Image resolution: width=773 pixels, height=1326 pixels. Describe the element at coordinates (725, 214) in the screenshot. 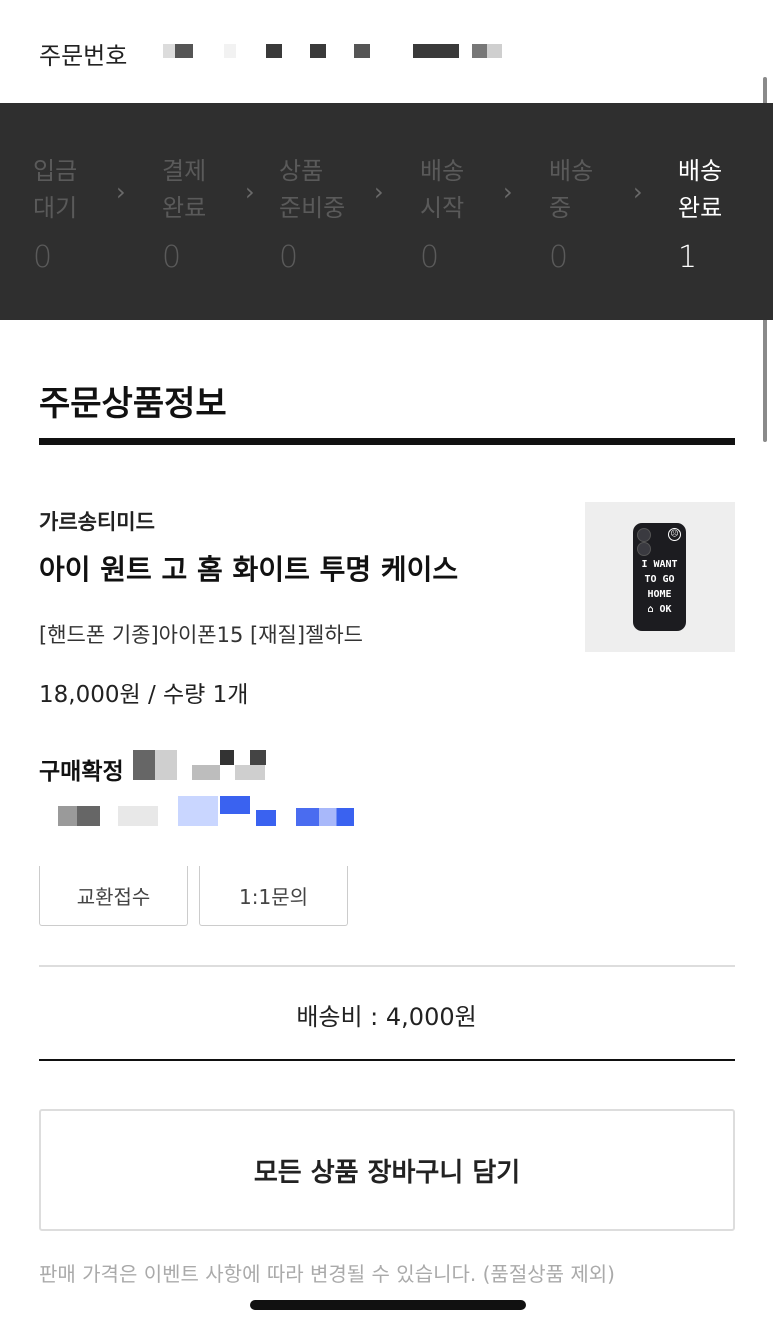

I see `status-step-delivered: 배송 완료 1` at that location.